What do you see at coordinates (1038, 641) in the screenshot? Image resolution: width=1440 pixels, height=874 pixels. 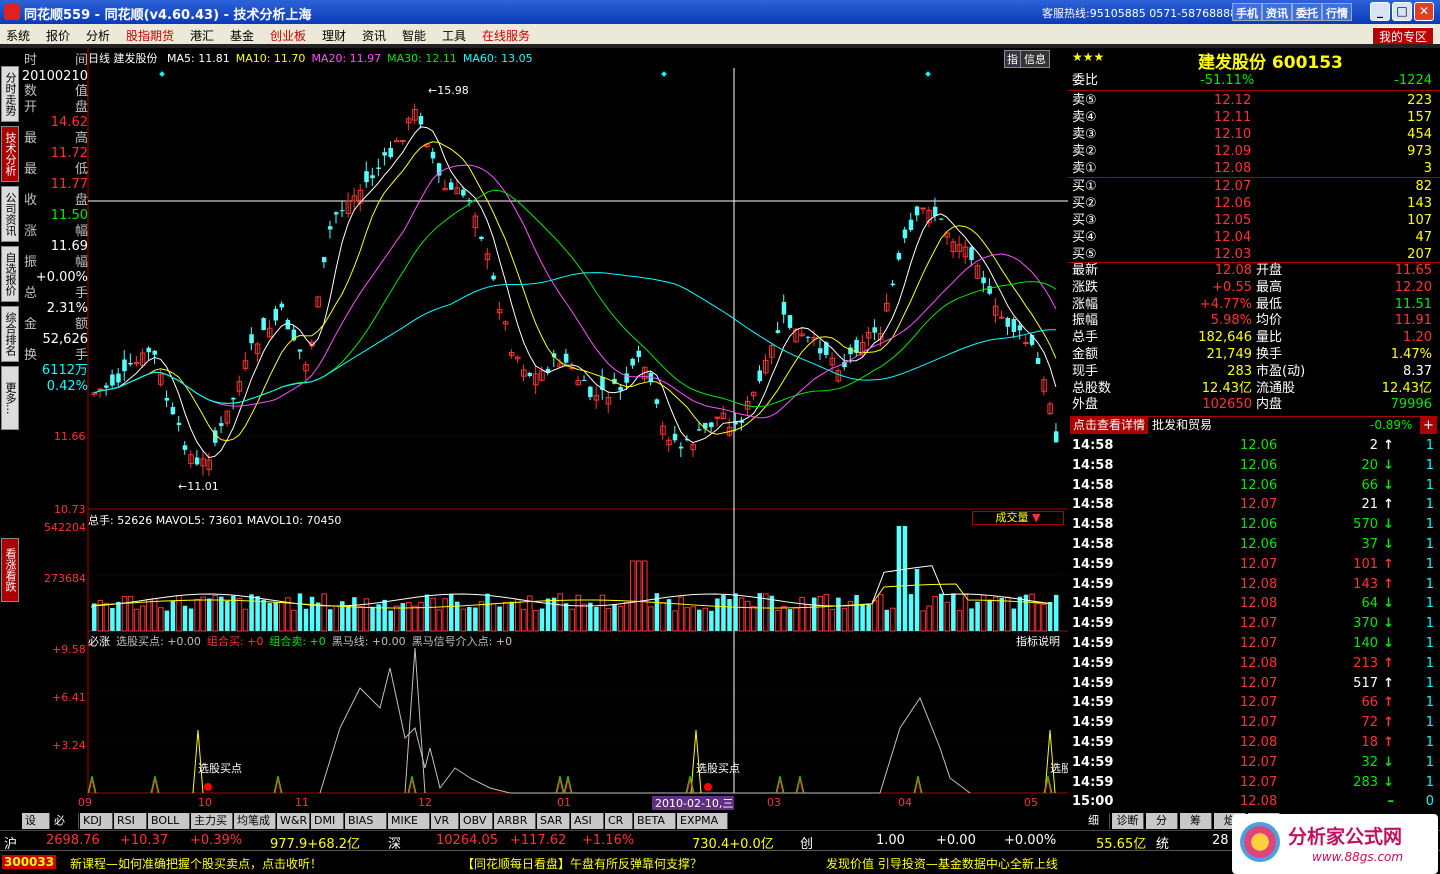 I see `indicator-explain-link: 指标说明` at bounding box center [1038, 641].